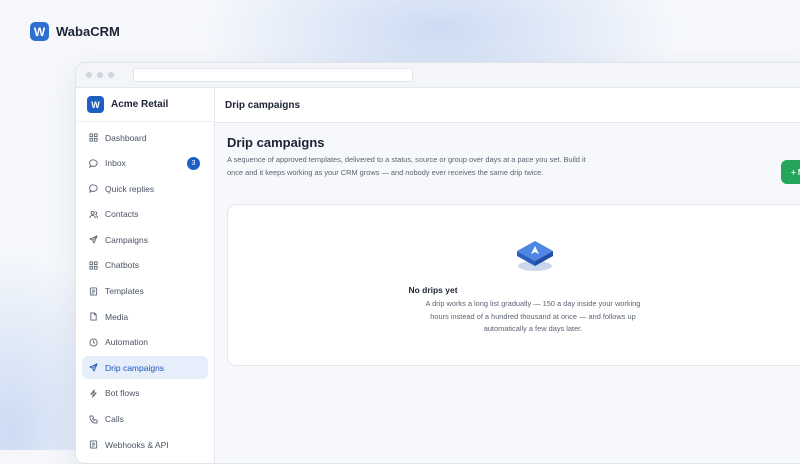  Describe the element at coordinates (145, 163) in the screenshot. I see `sidebar-item-inbox: Inbox 3` at that location.